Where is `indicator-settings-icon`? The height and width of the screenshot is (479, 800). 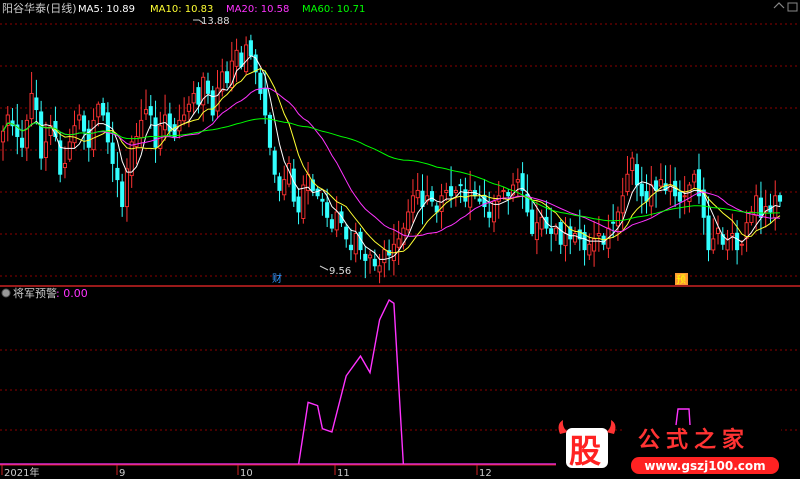 indicator-settings-icon is located at coordinates (6, 293).